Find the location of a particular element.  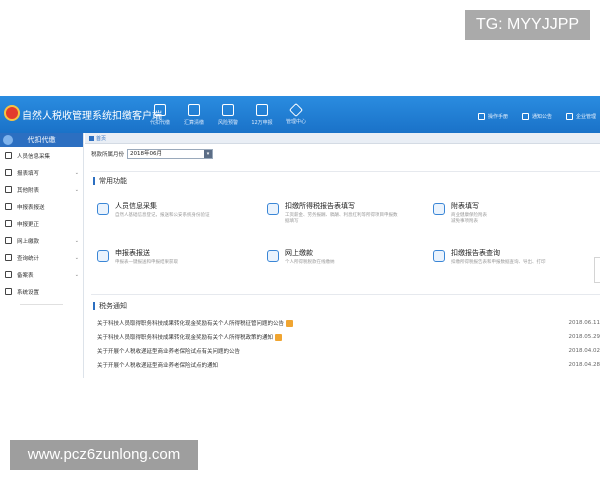

top-link-label: 操作手册 is located at coordinates (497, 117).